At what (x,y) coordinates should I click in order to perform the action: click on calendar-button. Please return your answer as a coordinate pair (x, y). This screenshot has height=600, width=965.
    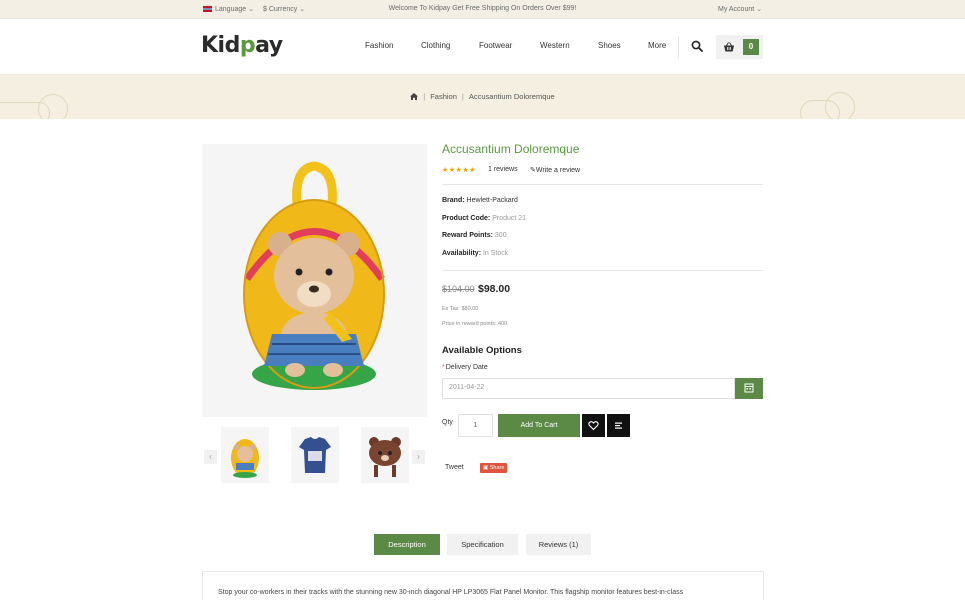
    Looking at the image, I should click on (749, 388).